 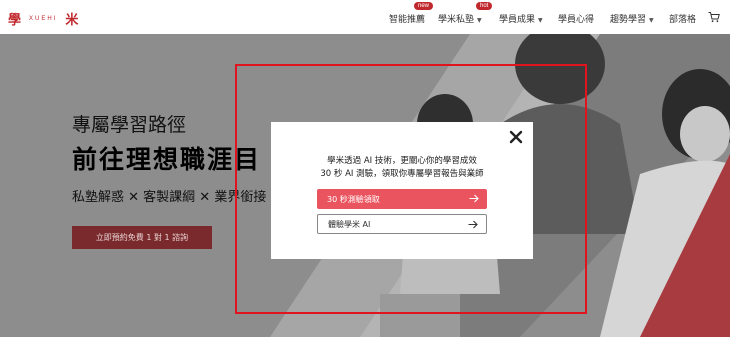 What do you see at coordinates (465, 13) in the screenshot?
I see `nav-item-tutoring: 學米私塾 ▼ hot` at bounding box center [465, 13].